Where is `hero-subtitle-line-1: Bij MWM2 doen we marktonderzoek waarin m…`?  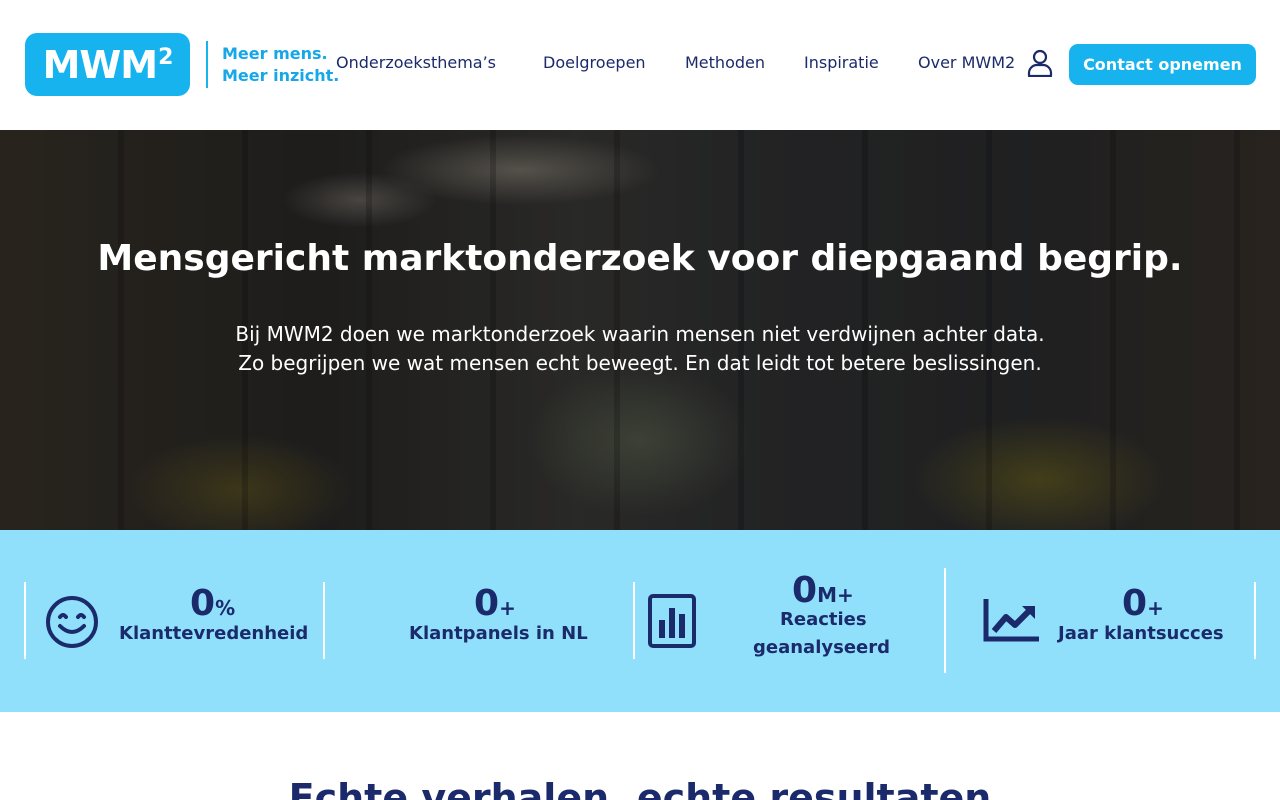 hero-subtitle-line-1: Bij MWM2 doen we marktonderzoek waarin m… is located at coordinates (640, 334).